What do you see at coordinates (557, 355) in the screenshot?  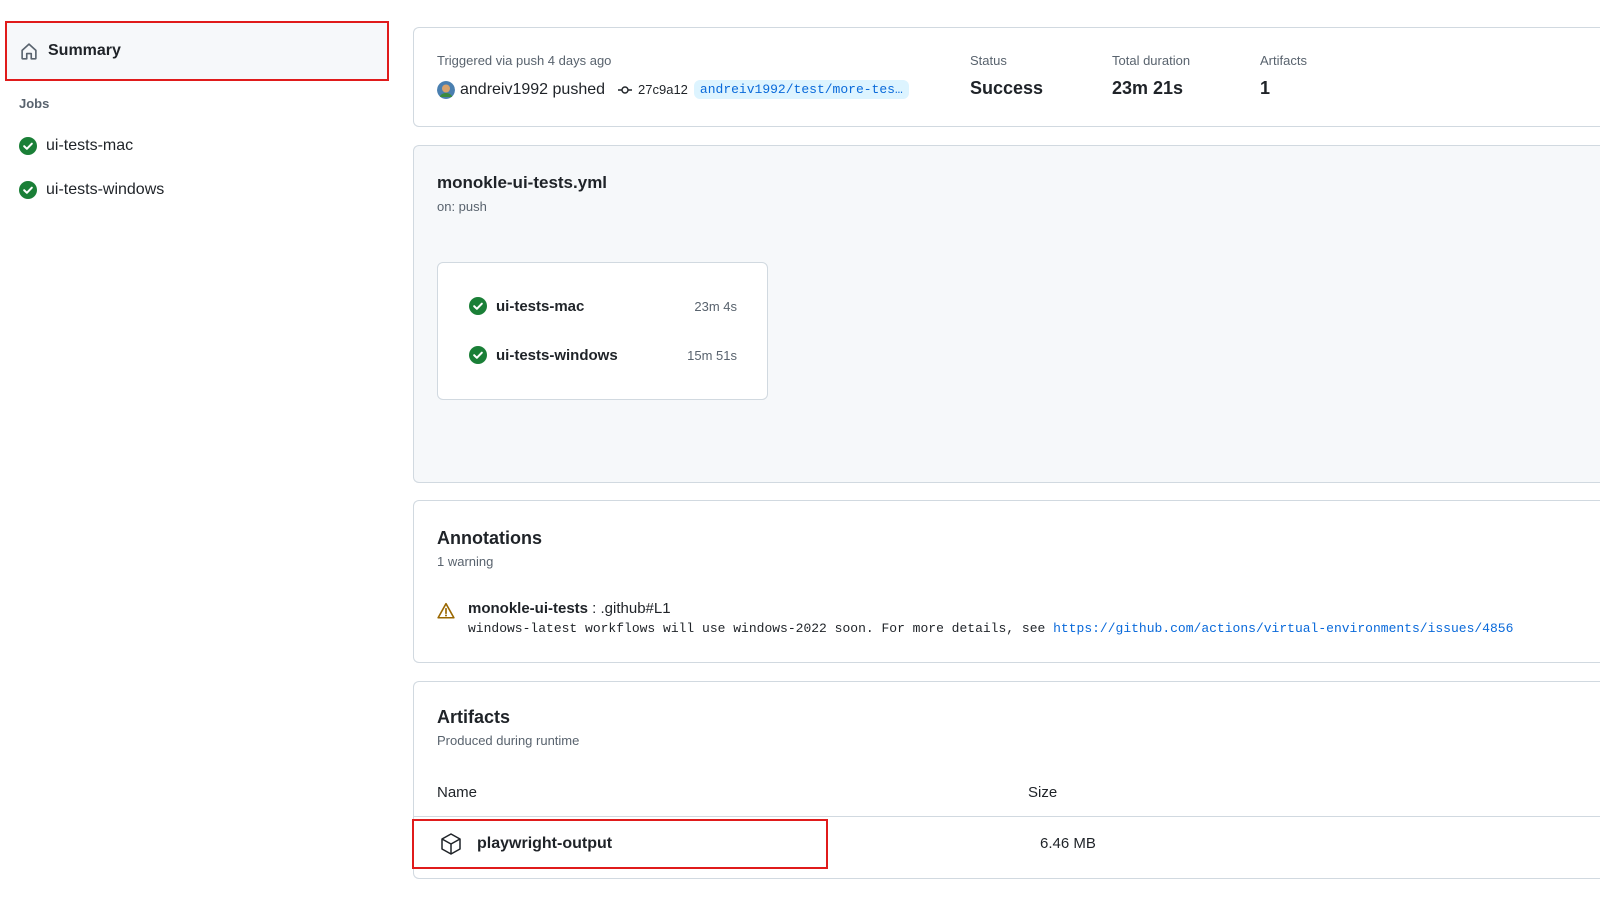 I see `graph-job-name: ui-tests-windows` at bounding box center [557, 355].